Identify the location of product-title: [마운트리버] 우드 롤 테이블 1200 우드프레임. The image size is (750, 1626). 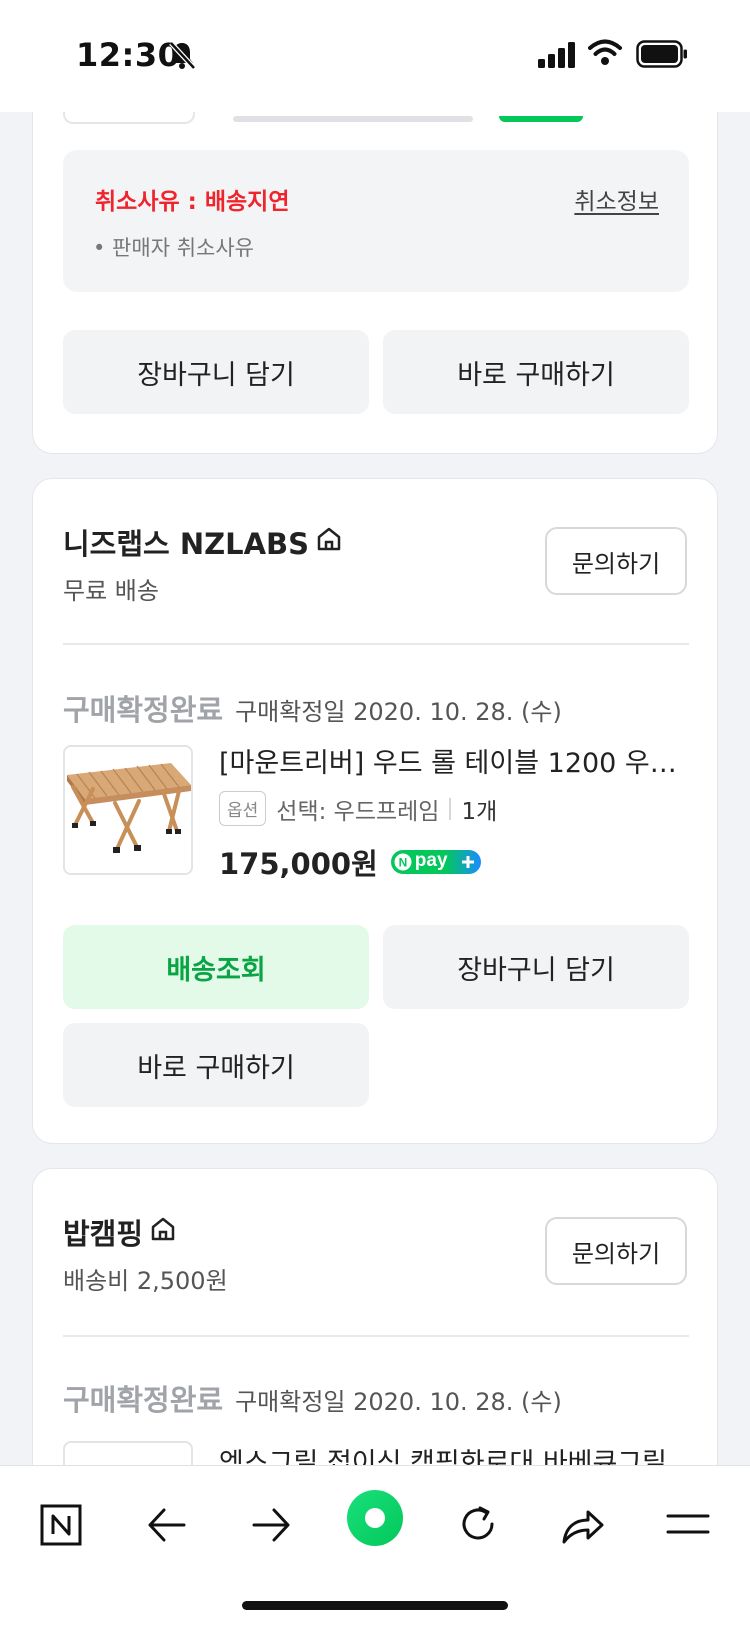
(454, 760).